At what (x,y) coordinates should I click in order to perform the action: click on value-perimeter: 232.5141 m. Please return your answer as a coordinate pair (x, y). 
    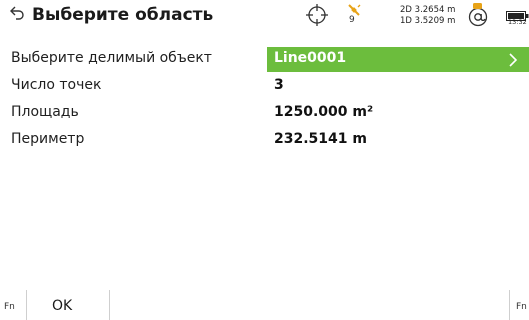
    Looking at the image, I should click on (320, 139).